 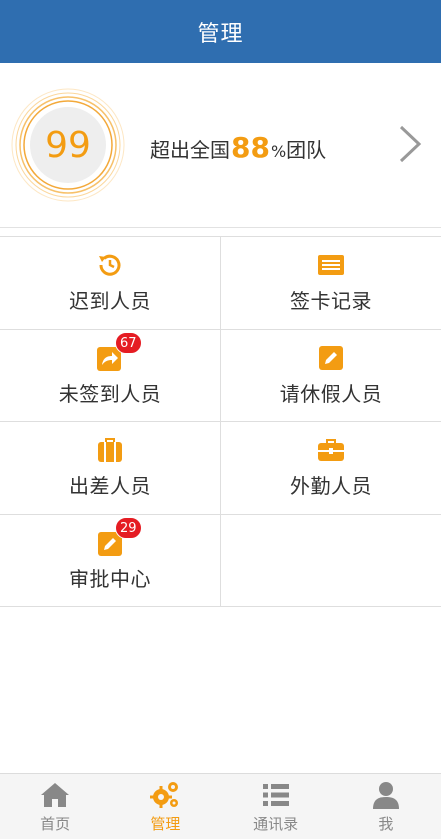 I want to click on menu-field-work-staff: 外勤人员, so click(x=330, y=468).